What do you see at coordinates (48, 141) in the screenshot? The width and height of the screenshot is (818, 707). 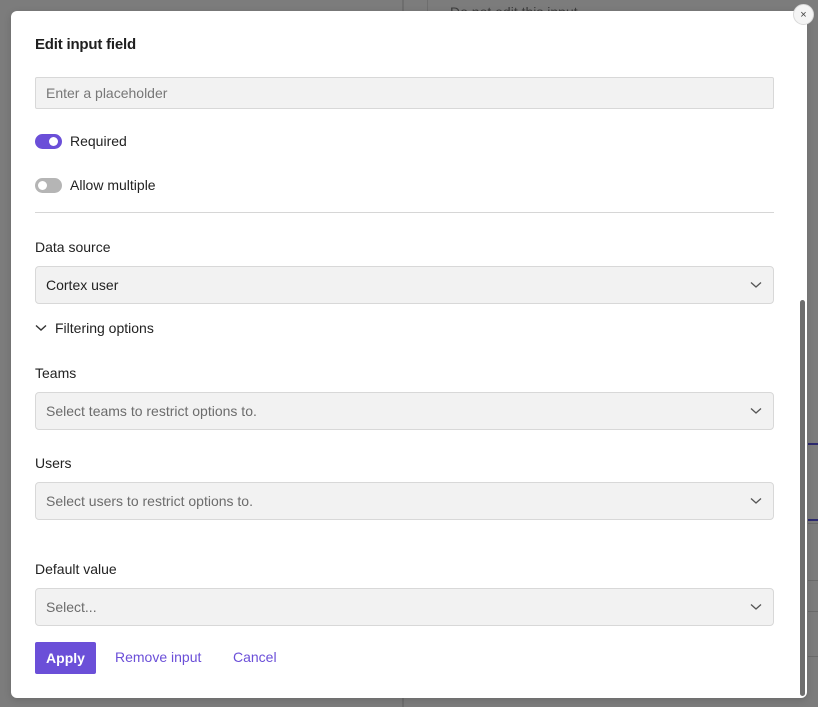 I see `required-toggle` at bounding box center [48, 141].